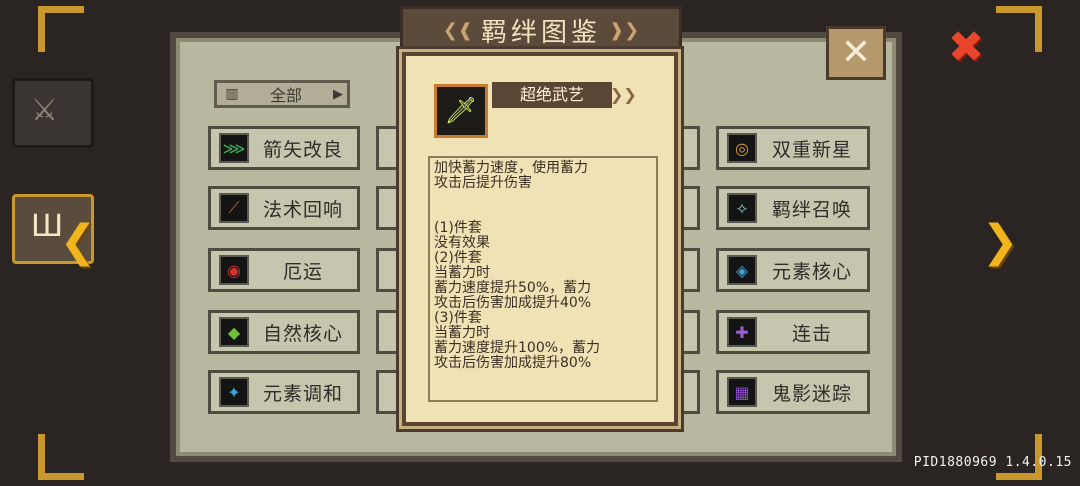 Image resolution: width=1080 pixels, height=486 pixels. What do you see at coordinates (811, 271) in the screenshot?
I see `bond-card-label: 元素核心` at bounding box center [811, 271].